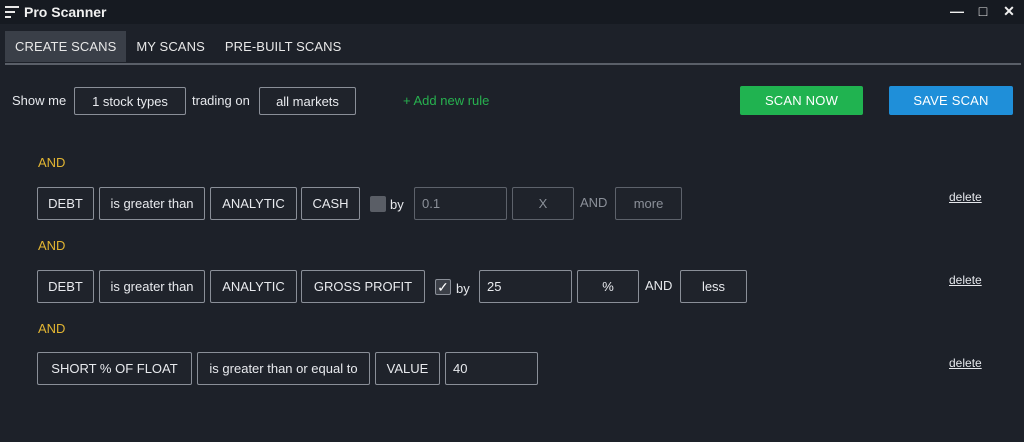  I want to click on rule-compare-type-selector: VALUE, so click(407, 368).